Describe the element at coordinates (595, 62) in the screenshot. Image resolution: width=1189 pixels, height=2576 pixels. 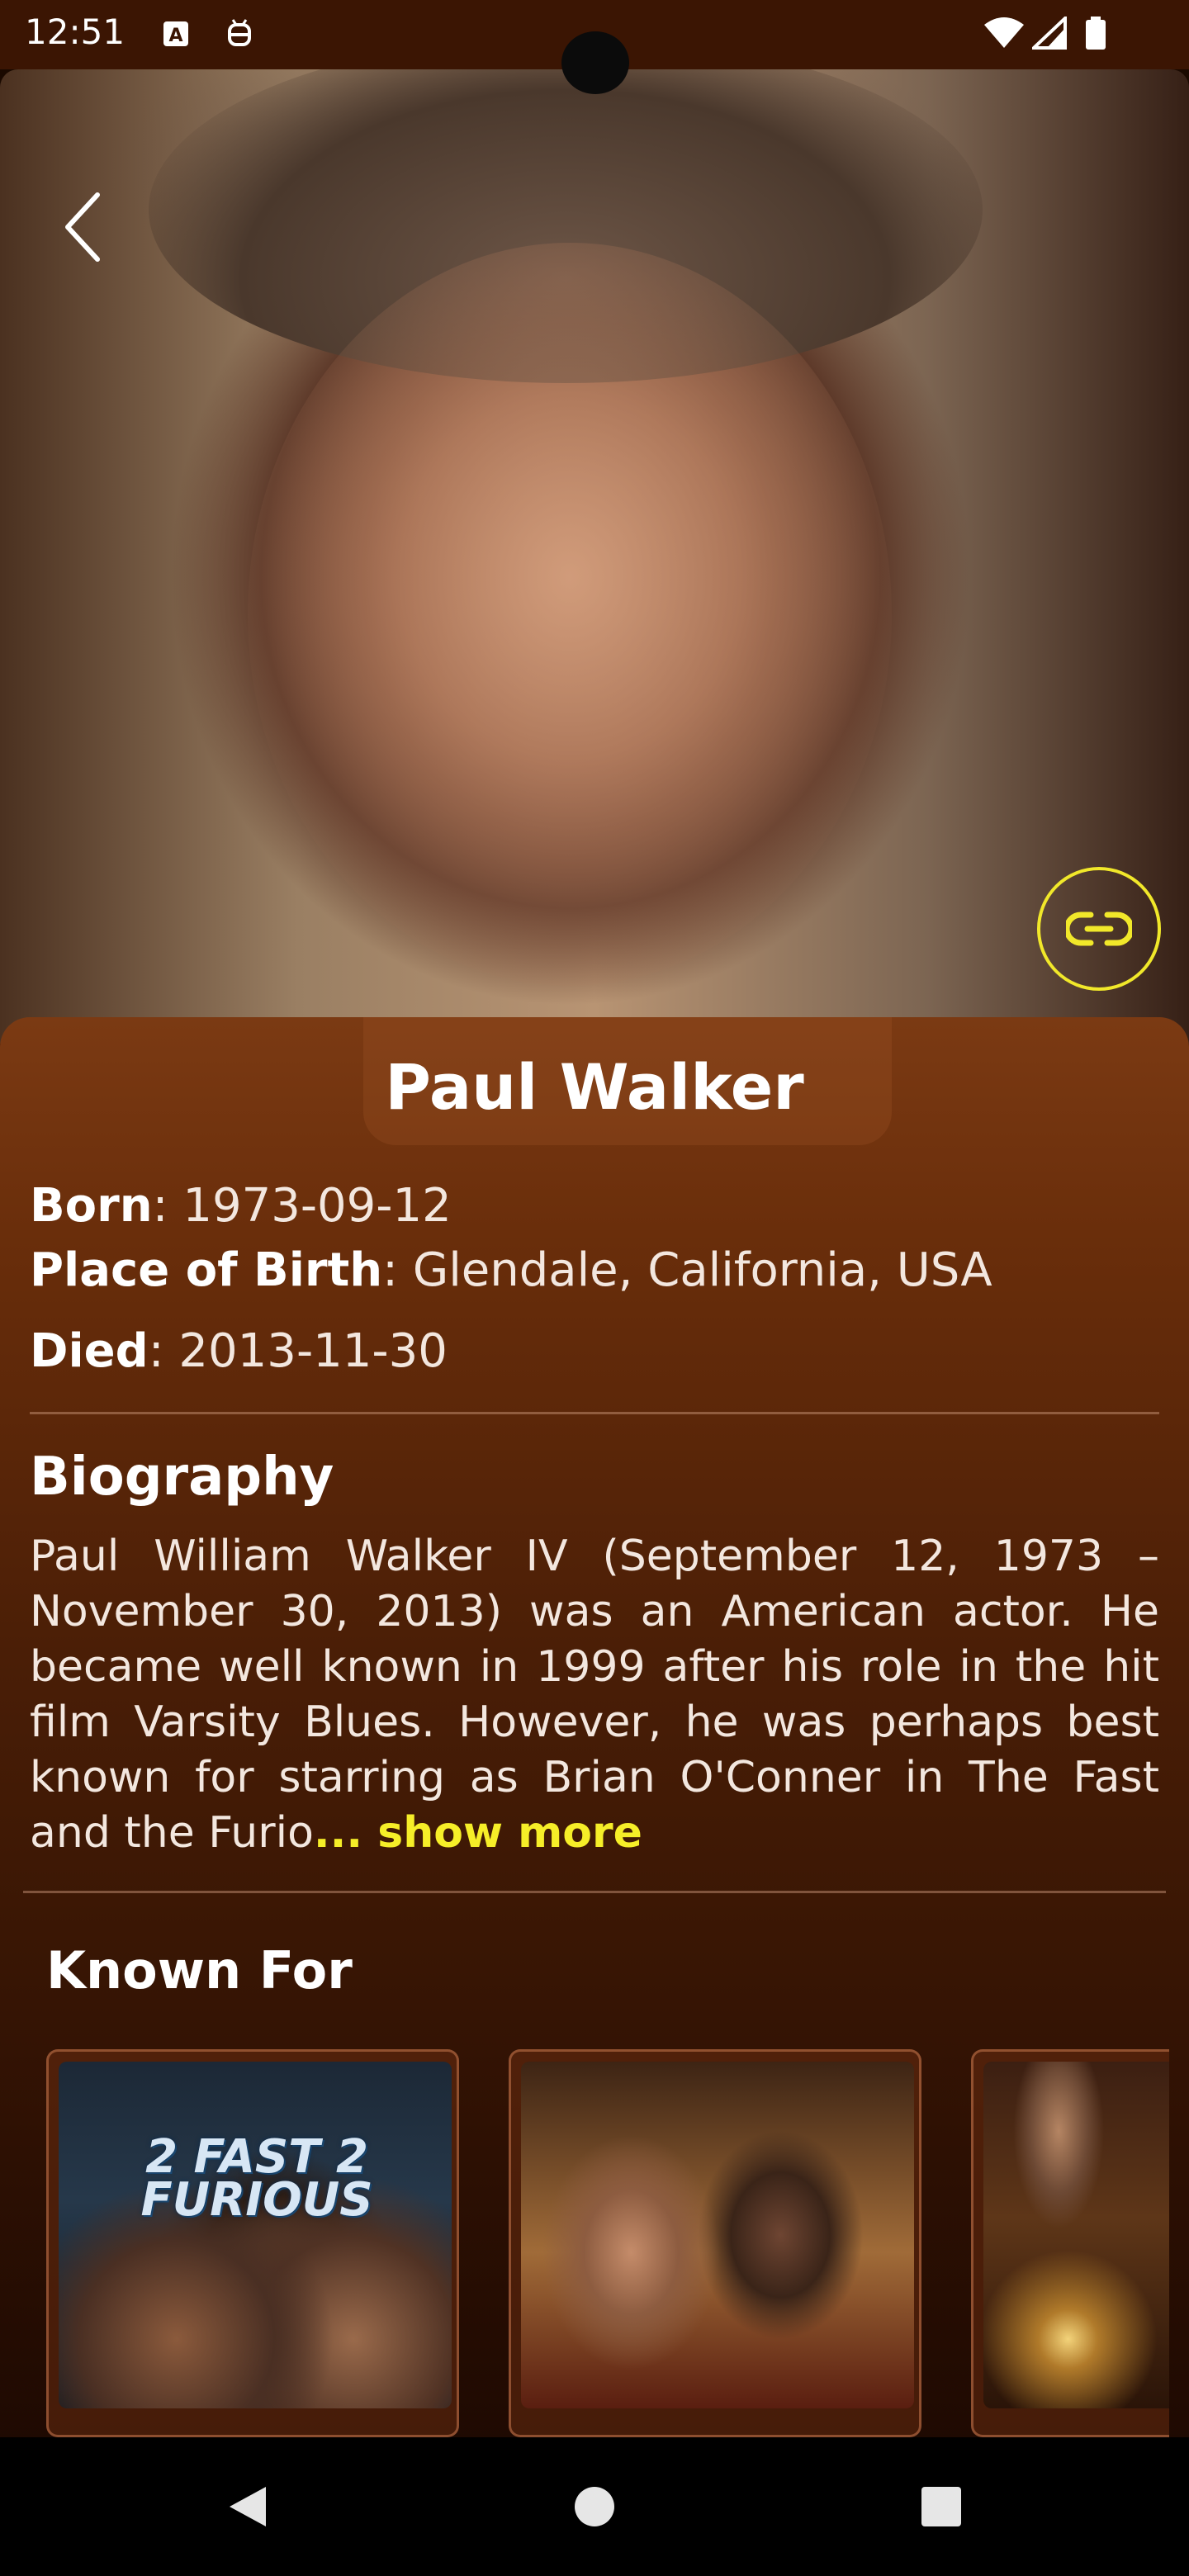
I see `camera-cutout` at that location.